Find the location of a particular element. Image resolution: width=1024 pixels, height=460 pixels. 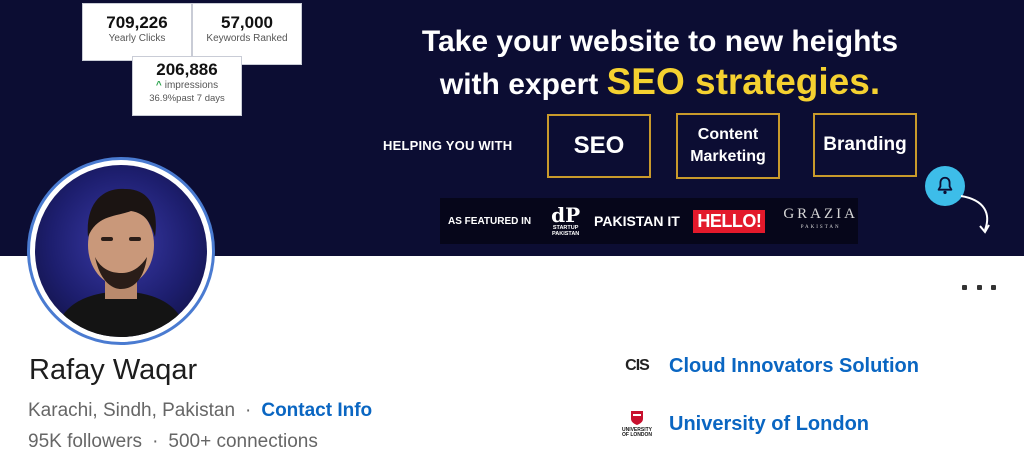

headline-line2: with expert SEO strategies. is located at coordinates (660, 83).